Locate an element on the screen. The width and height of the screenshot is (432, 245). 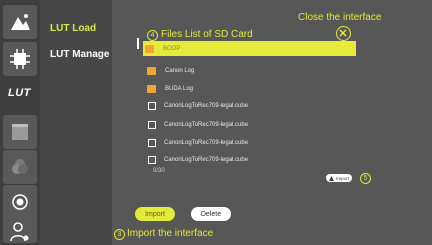
mini-import-button: Import is located at coordinates (339, 178).